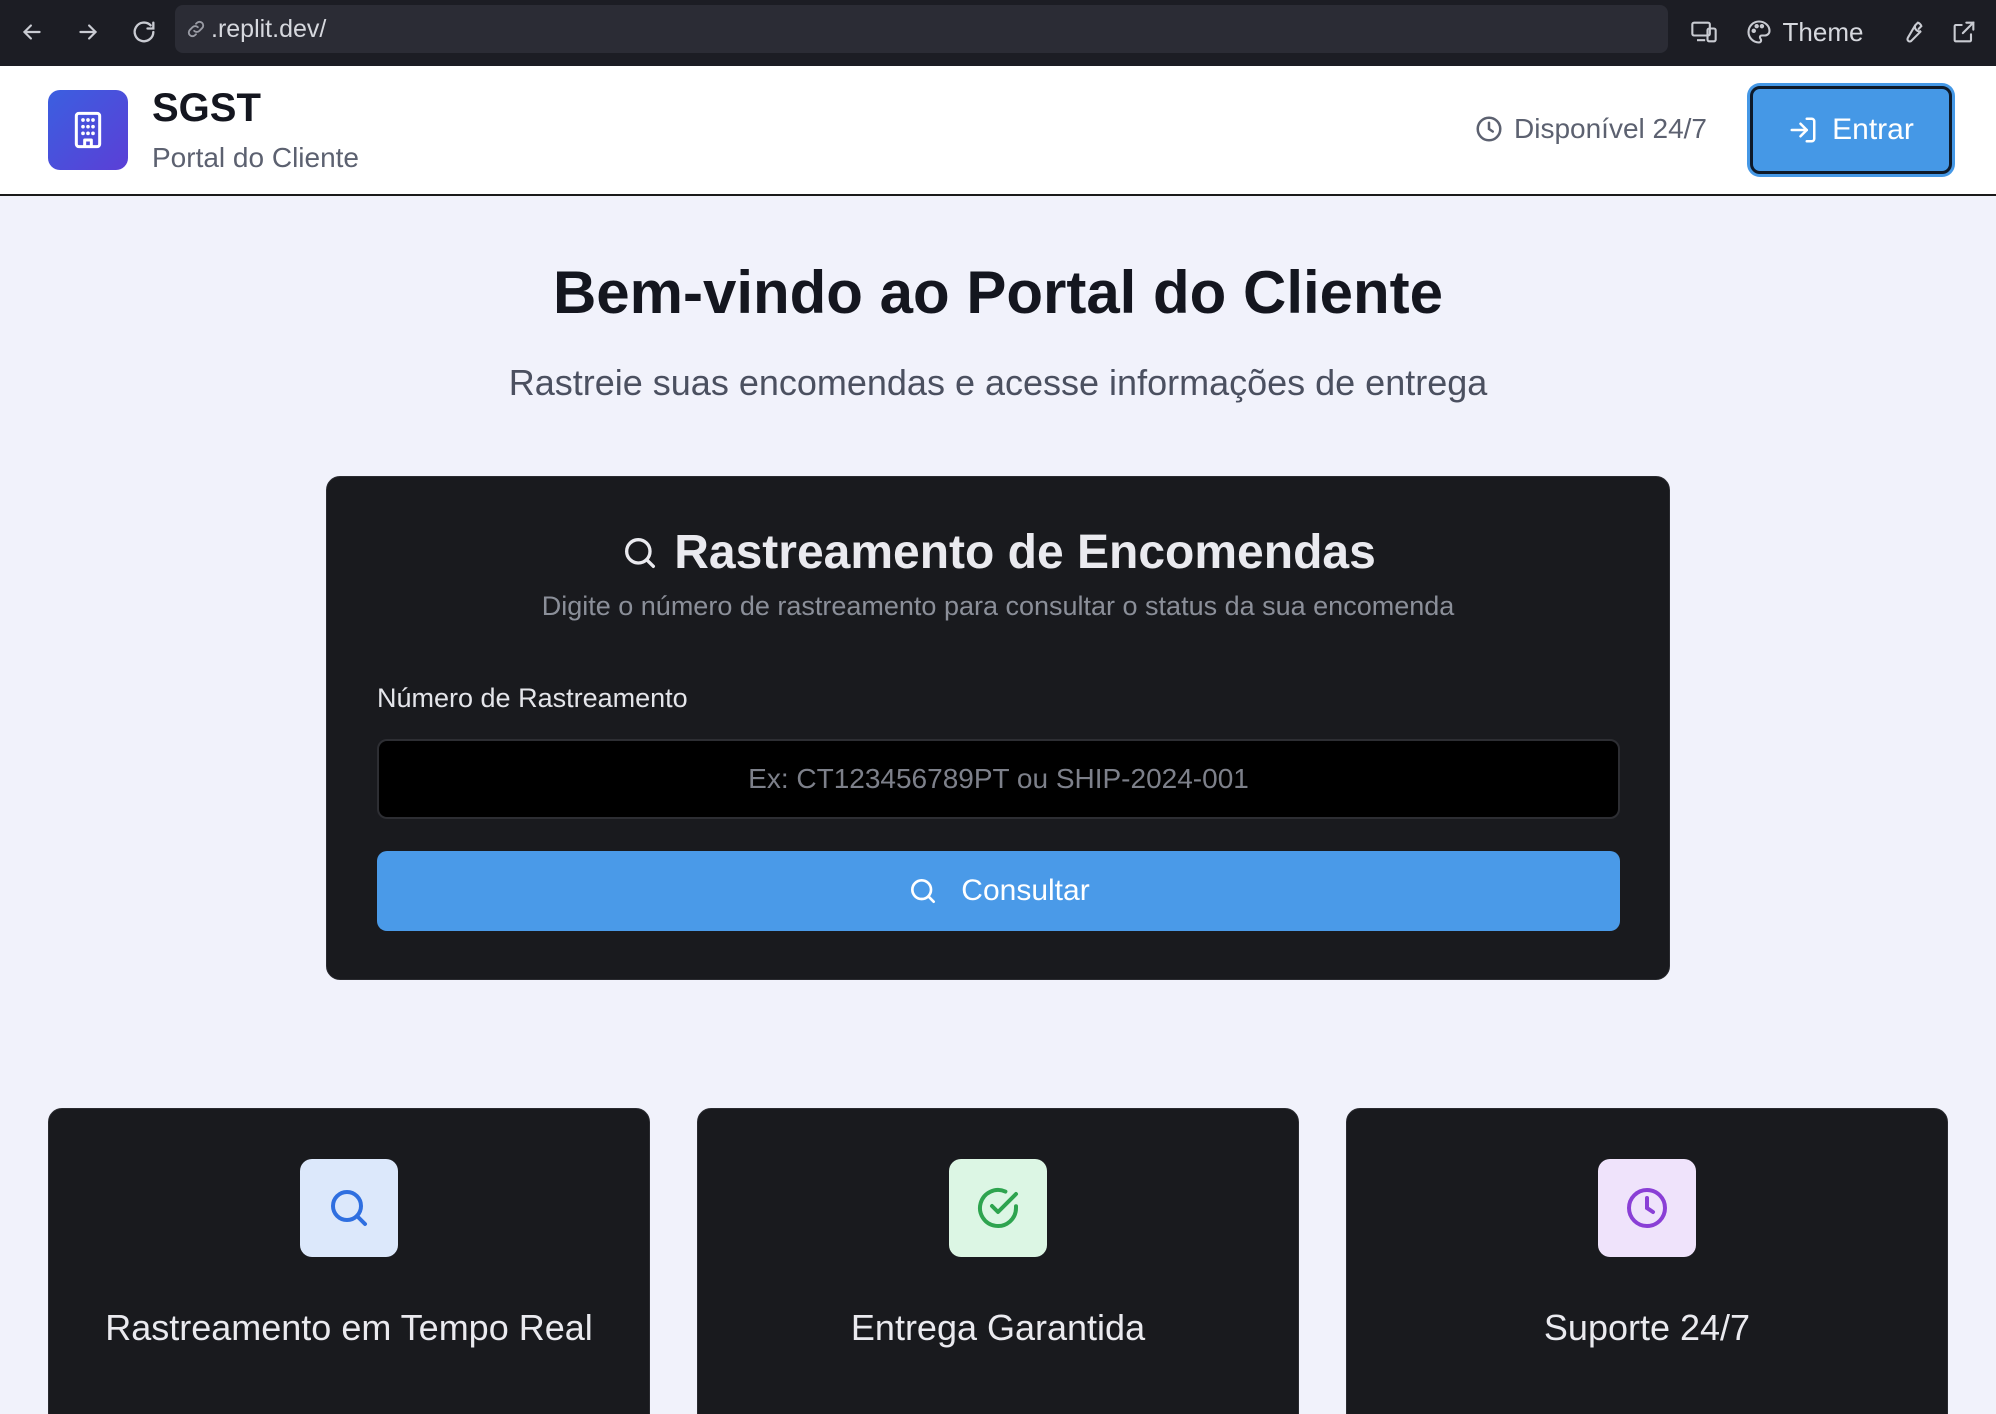 Image resolution: width=1996 pixels, height=1414 pixels. I want to click on brand-subtitle: Portal do Cliente, so click(256, 157).